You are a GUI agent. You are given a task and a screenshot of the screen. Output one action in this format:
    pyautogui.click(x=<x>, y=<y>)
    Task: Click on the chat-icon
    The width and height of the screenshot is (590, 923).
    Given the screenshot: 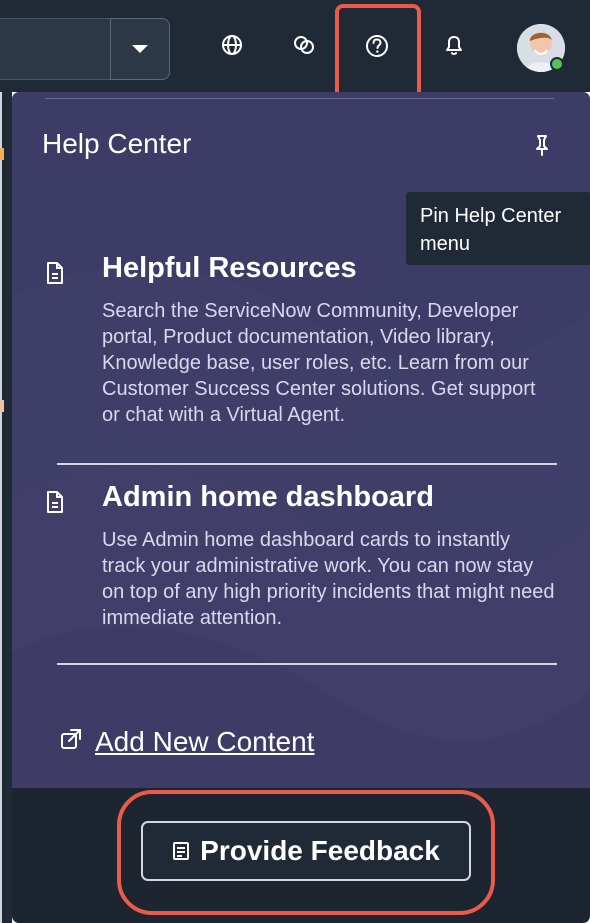 What is the action you would take?
    pyautogui.click(x=304, y=45)
    